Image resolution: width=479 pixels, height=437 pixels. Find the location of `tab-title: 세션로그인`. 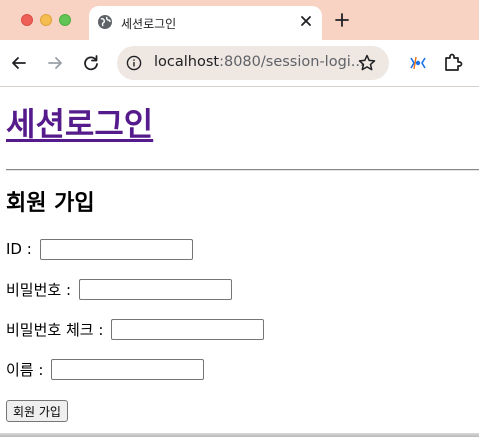

tab-title: 세션로그인 is located at coordinates (149, 24).